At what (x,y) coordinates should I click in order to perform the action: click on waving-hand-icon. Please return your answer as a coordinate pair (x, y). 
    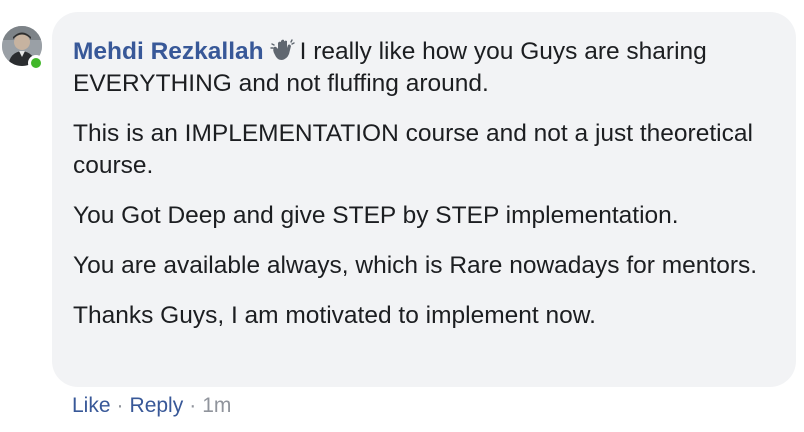
    Looking at the image, I should click on (282, 50).